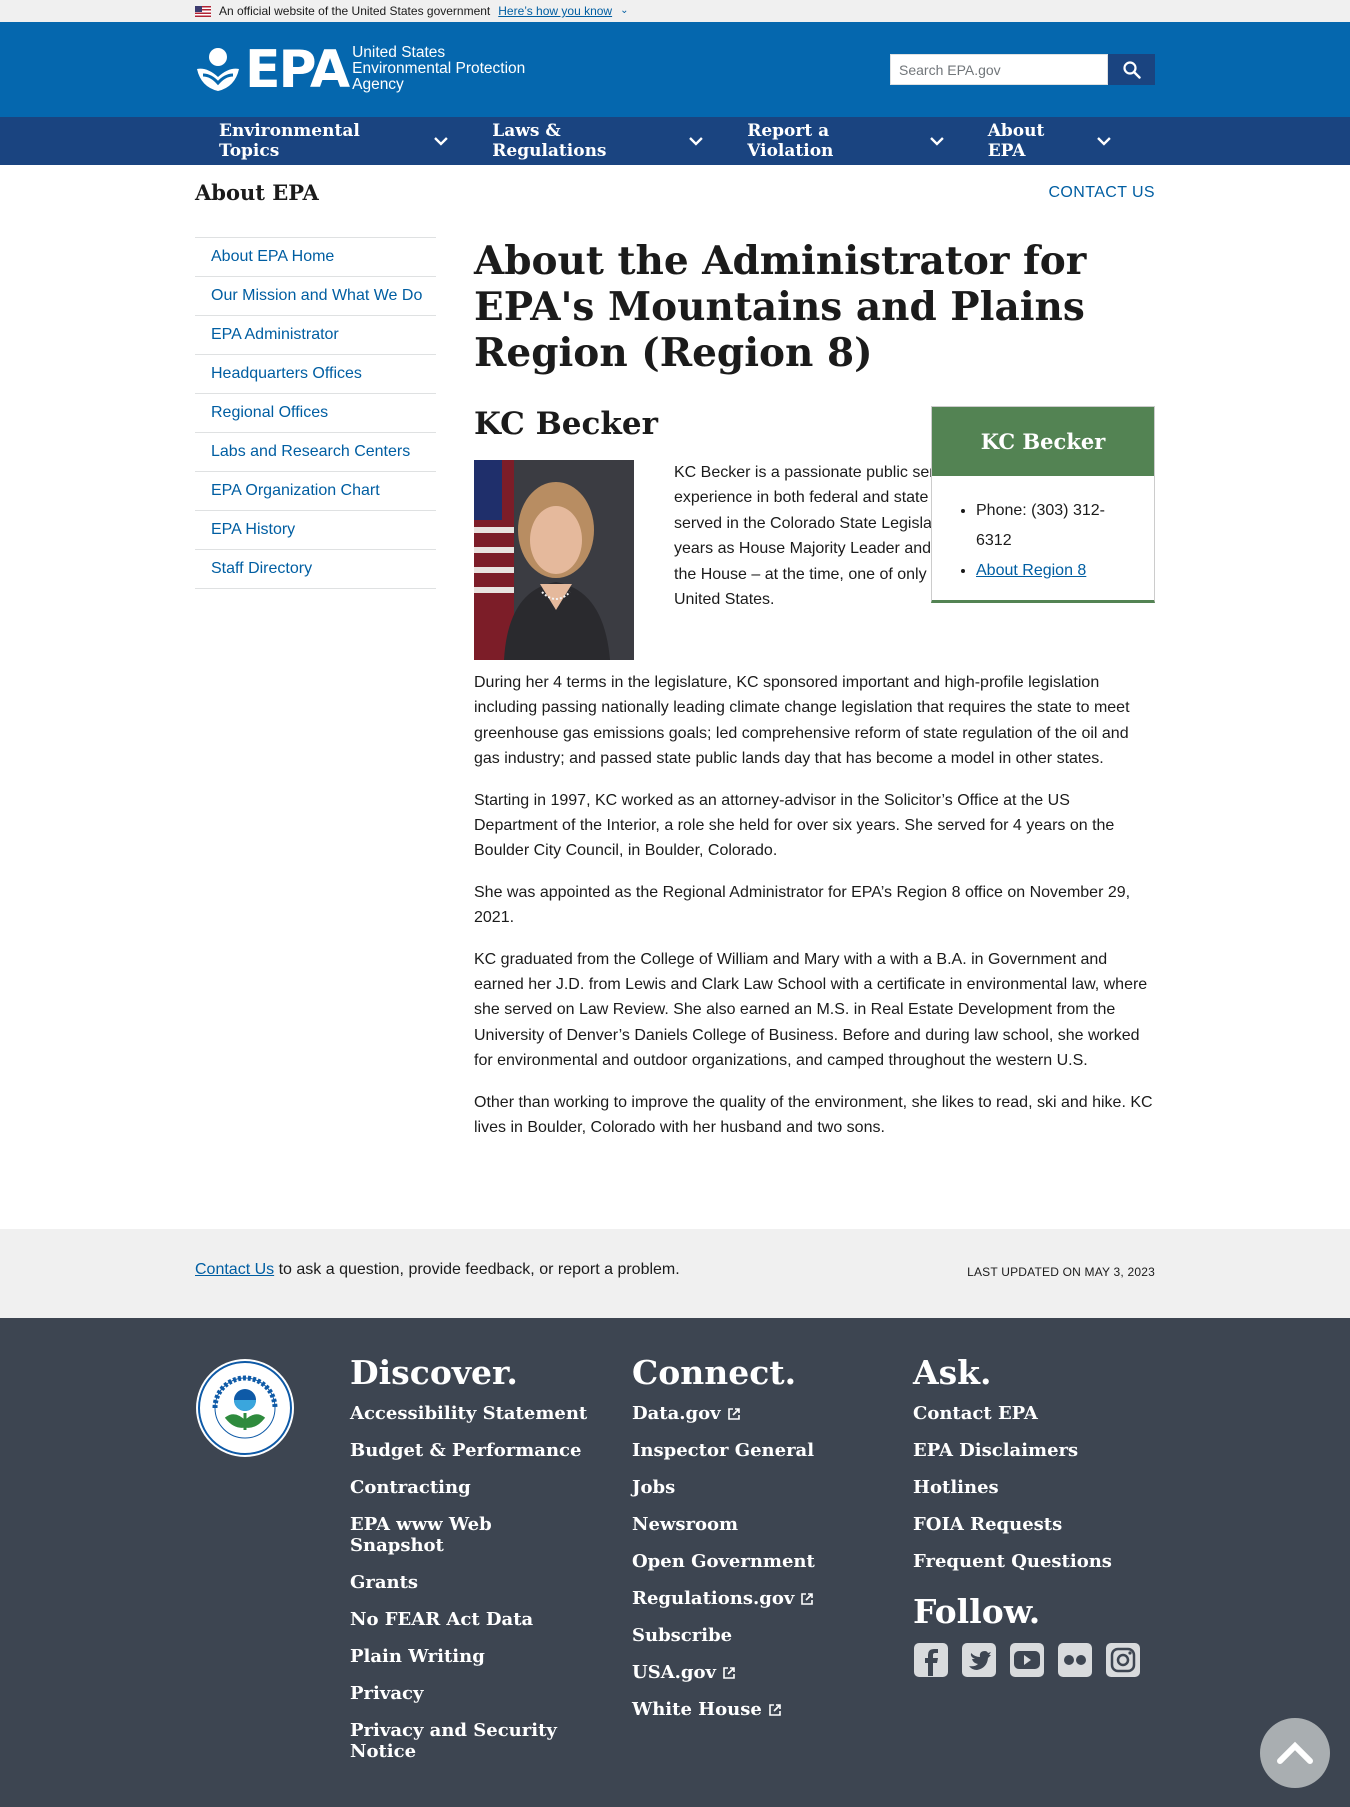 The image size is (1350, 1807). What do you see at coordinates (845, 141) in the screenshot?
I see `nav-report-violation: Report a Violation` at bounding box center [845, 141].